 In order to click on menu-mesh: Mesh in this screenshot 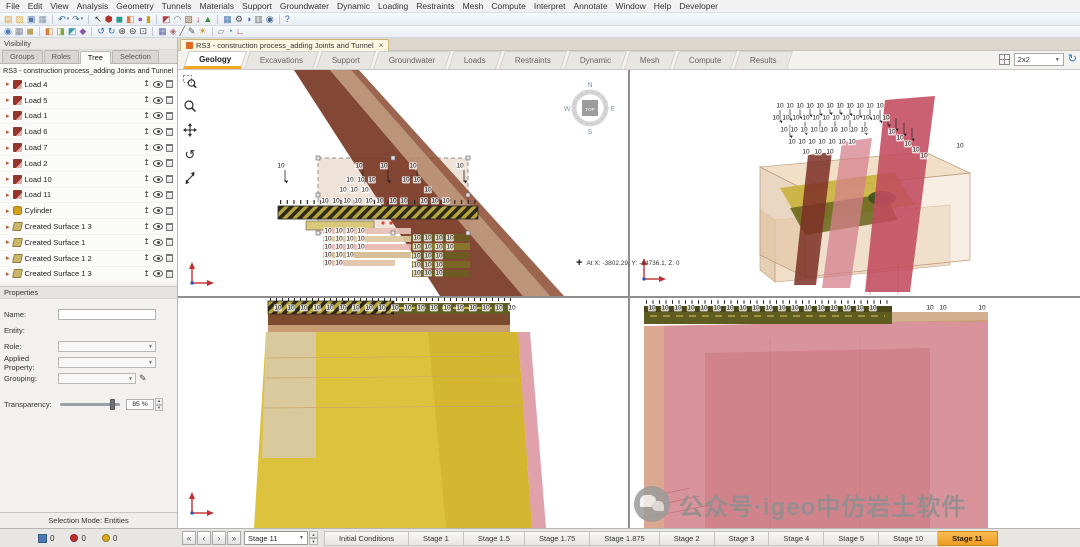, I will do `click(473, 6)`.